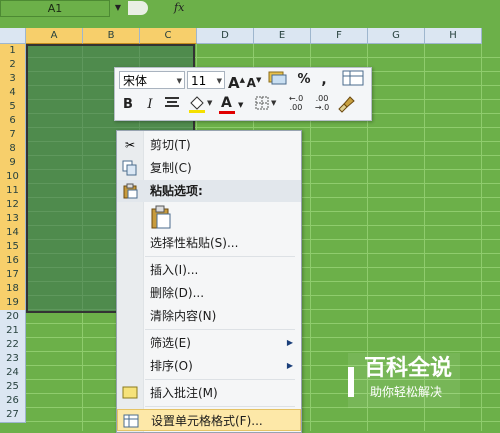 Image resolution: width=500 pixels, height=433 pixels. Describe the element at coordinates (13, 51) in the screenshot. I see `row-header: 1` at that location.